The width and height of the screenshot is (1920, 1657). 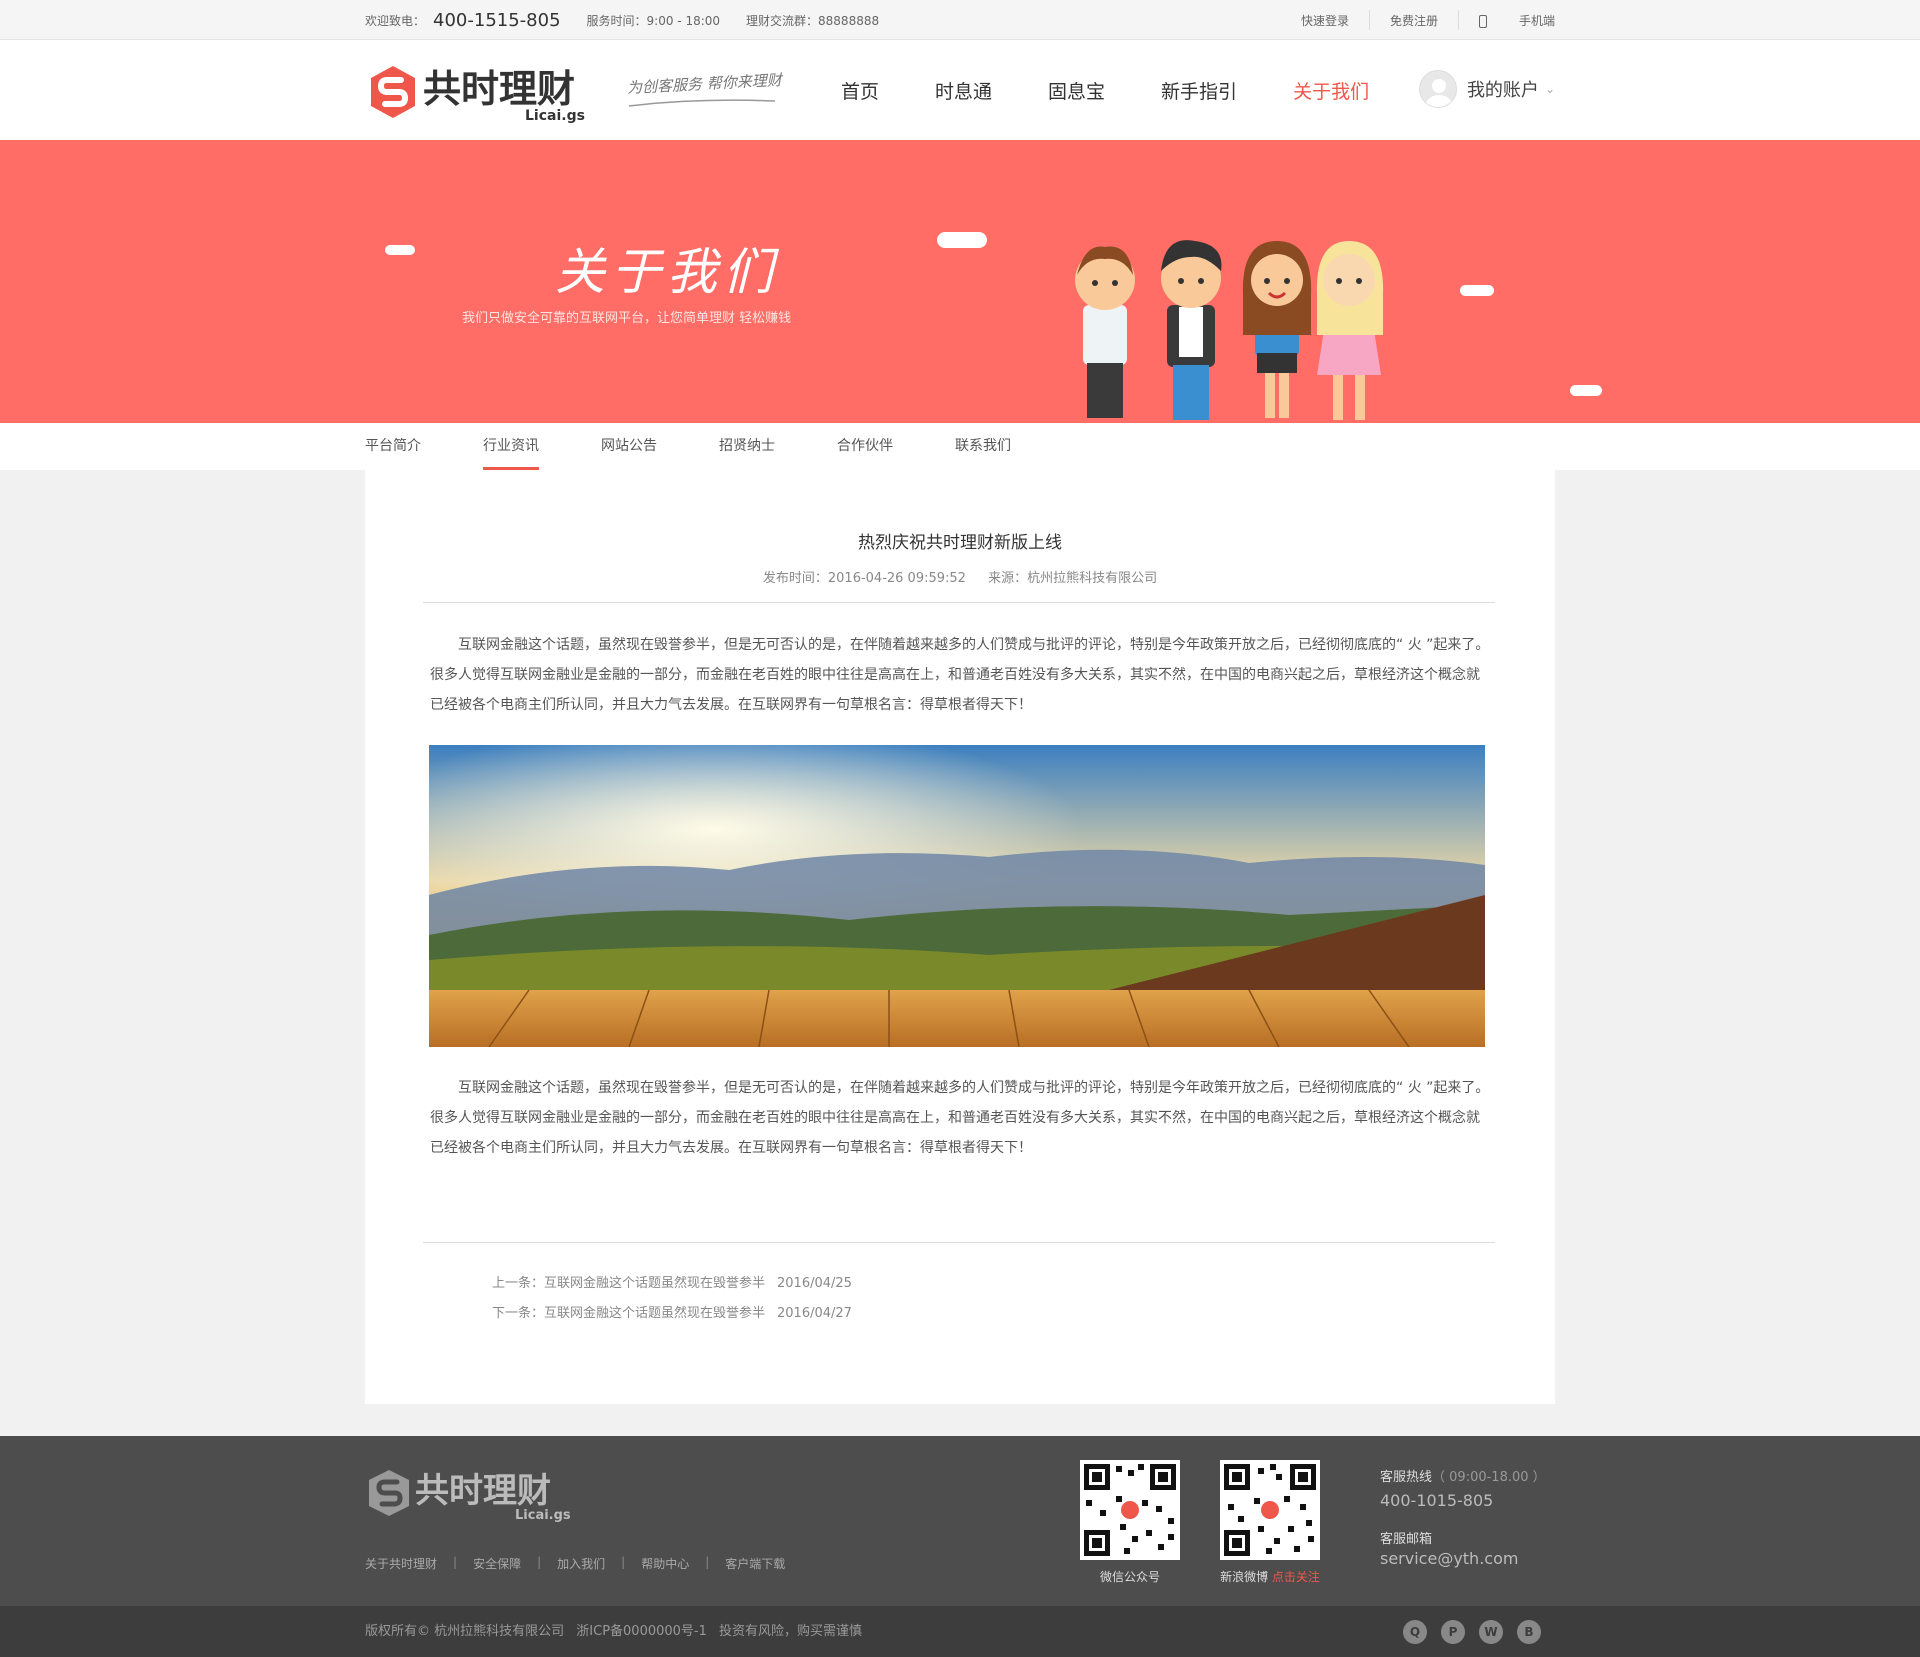 What do you see at coordinates (1516, 20) in the screenshot?
I see `mobile-link: 手机端` at bounding box center [1516, 20].